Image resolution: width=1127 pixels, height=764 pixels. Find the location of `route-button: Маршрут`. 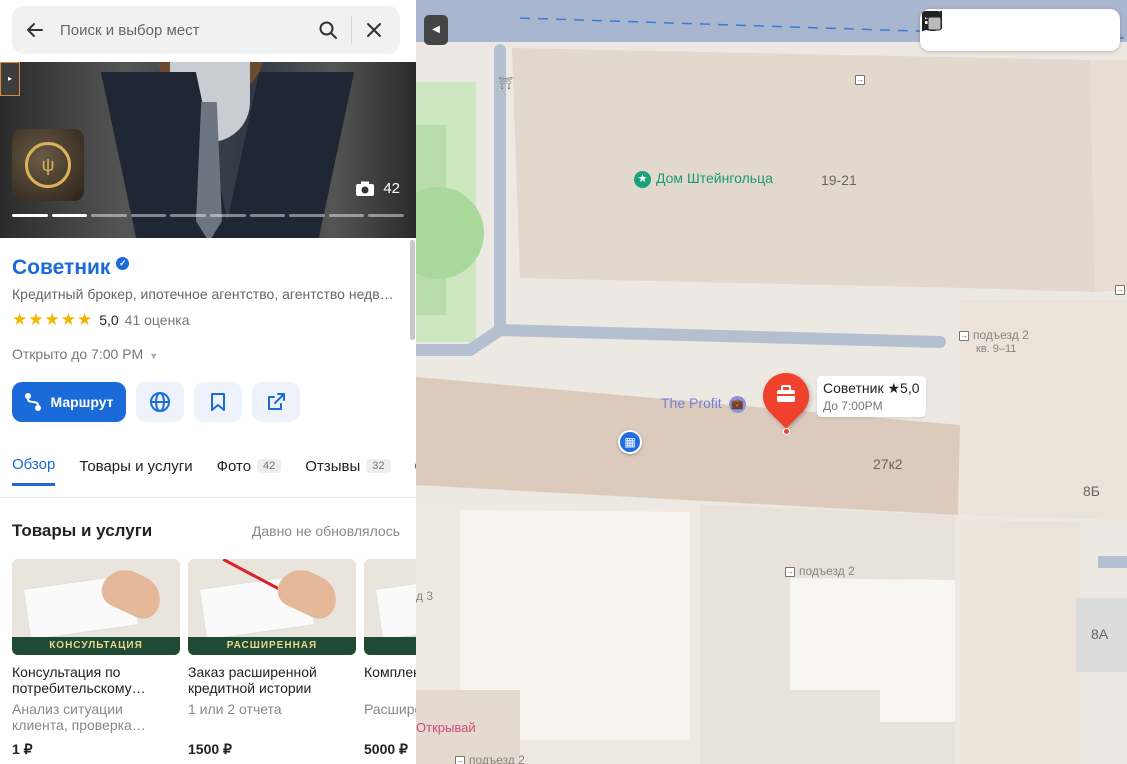

route-button: Маршрут is located at coordinates (69, 402).